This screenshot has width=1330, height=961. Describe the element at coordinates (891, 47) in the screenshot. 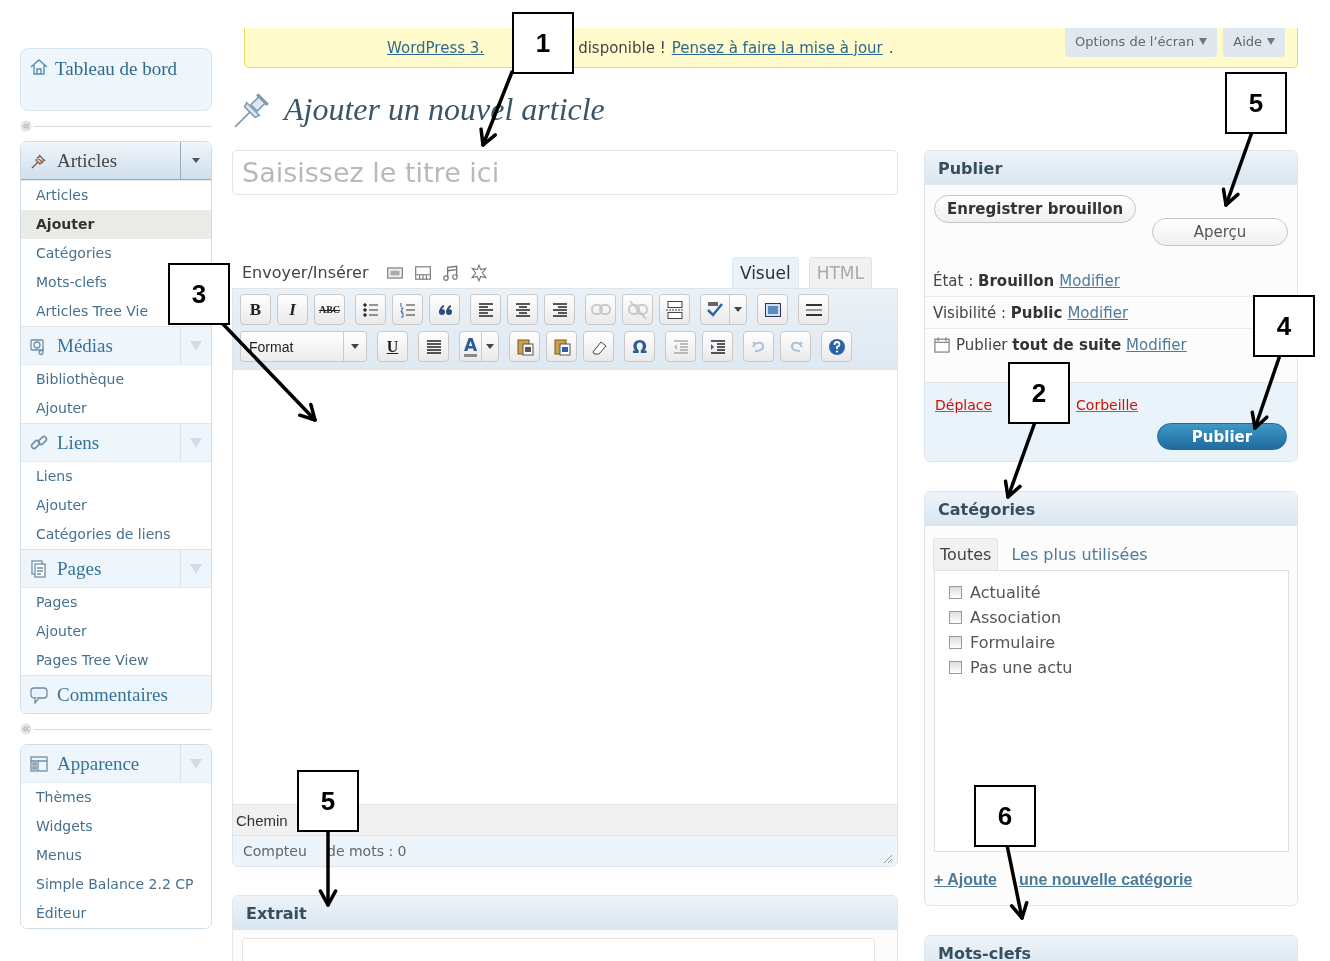

I see `notice-text: .` at that location.